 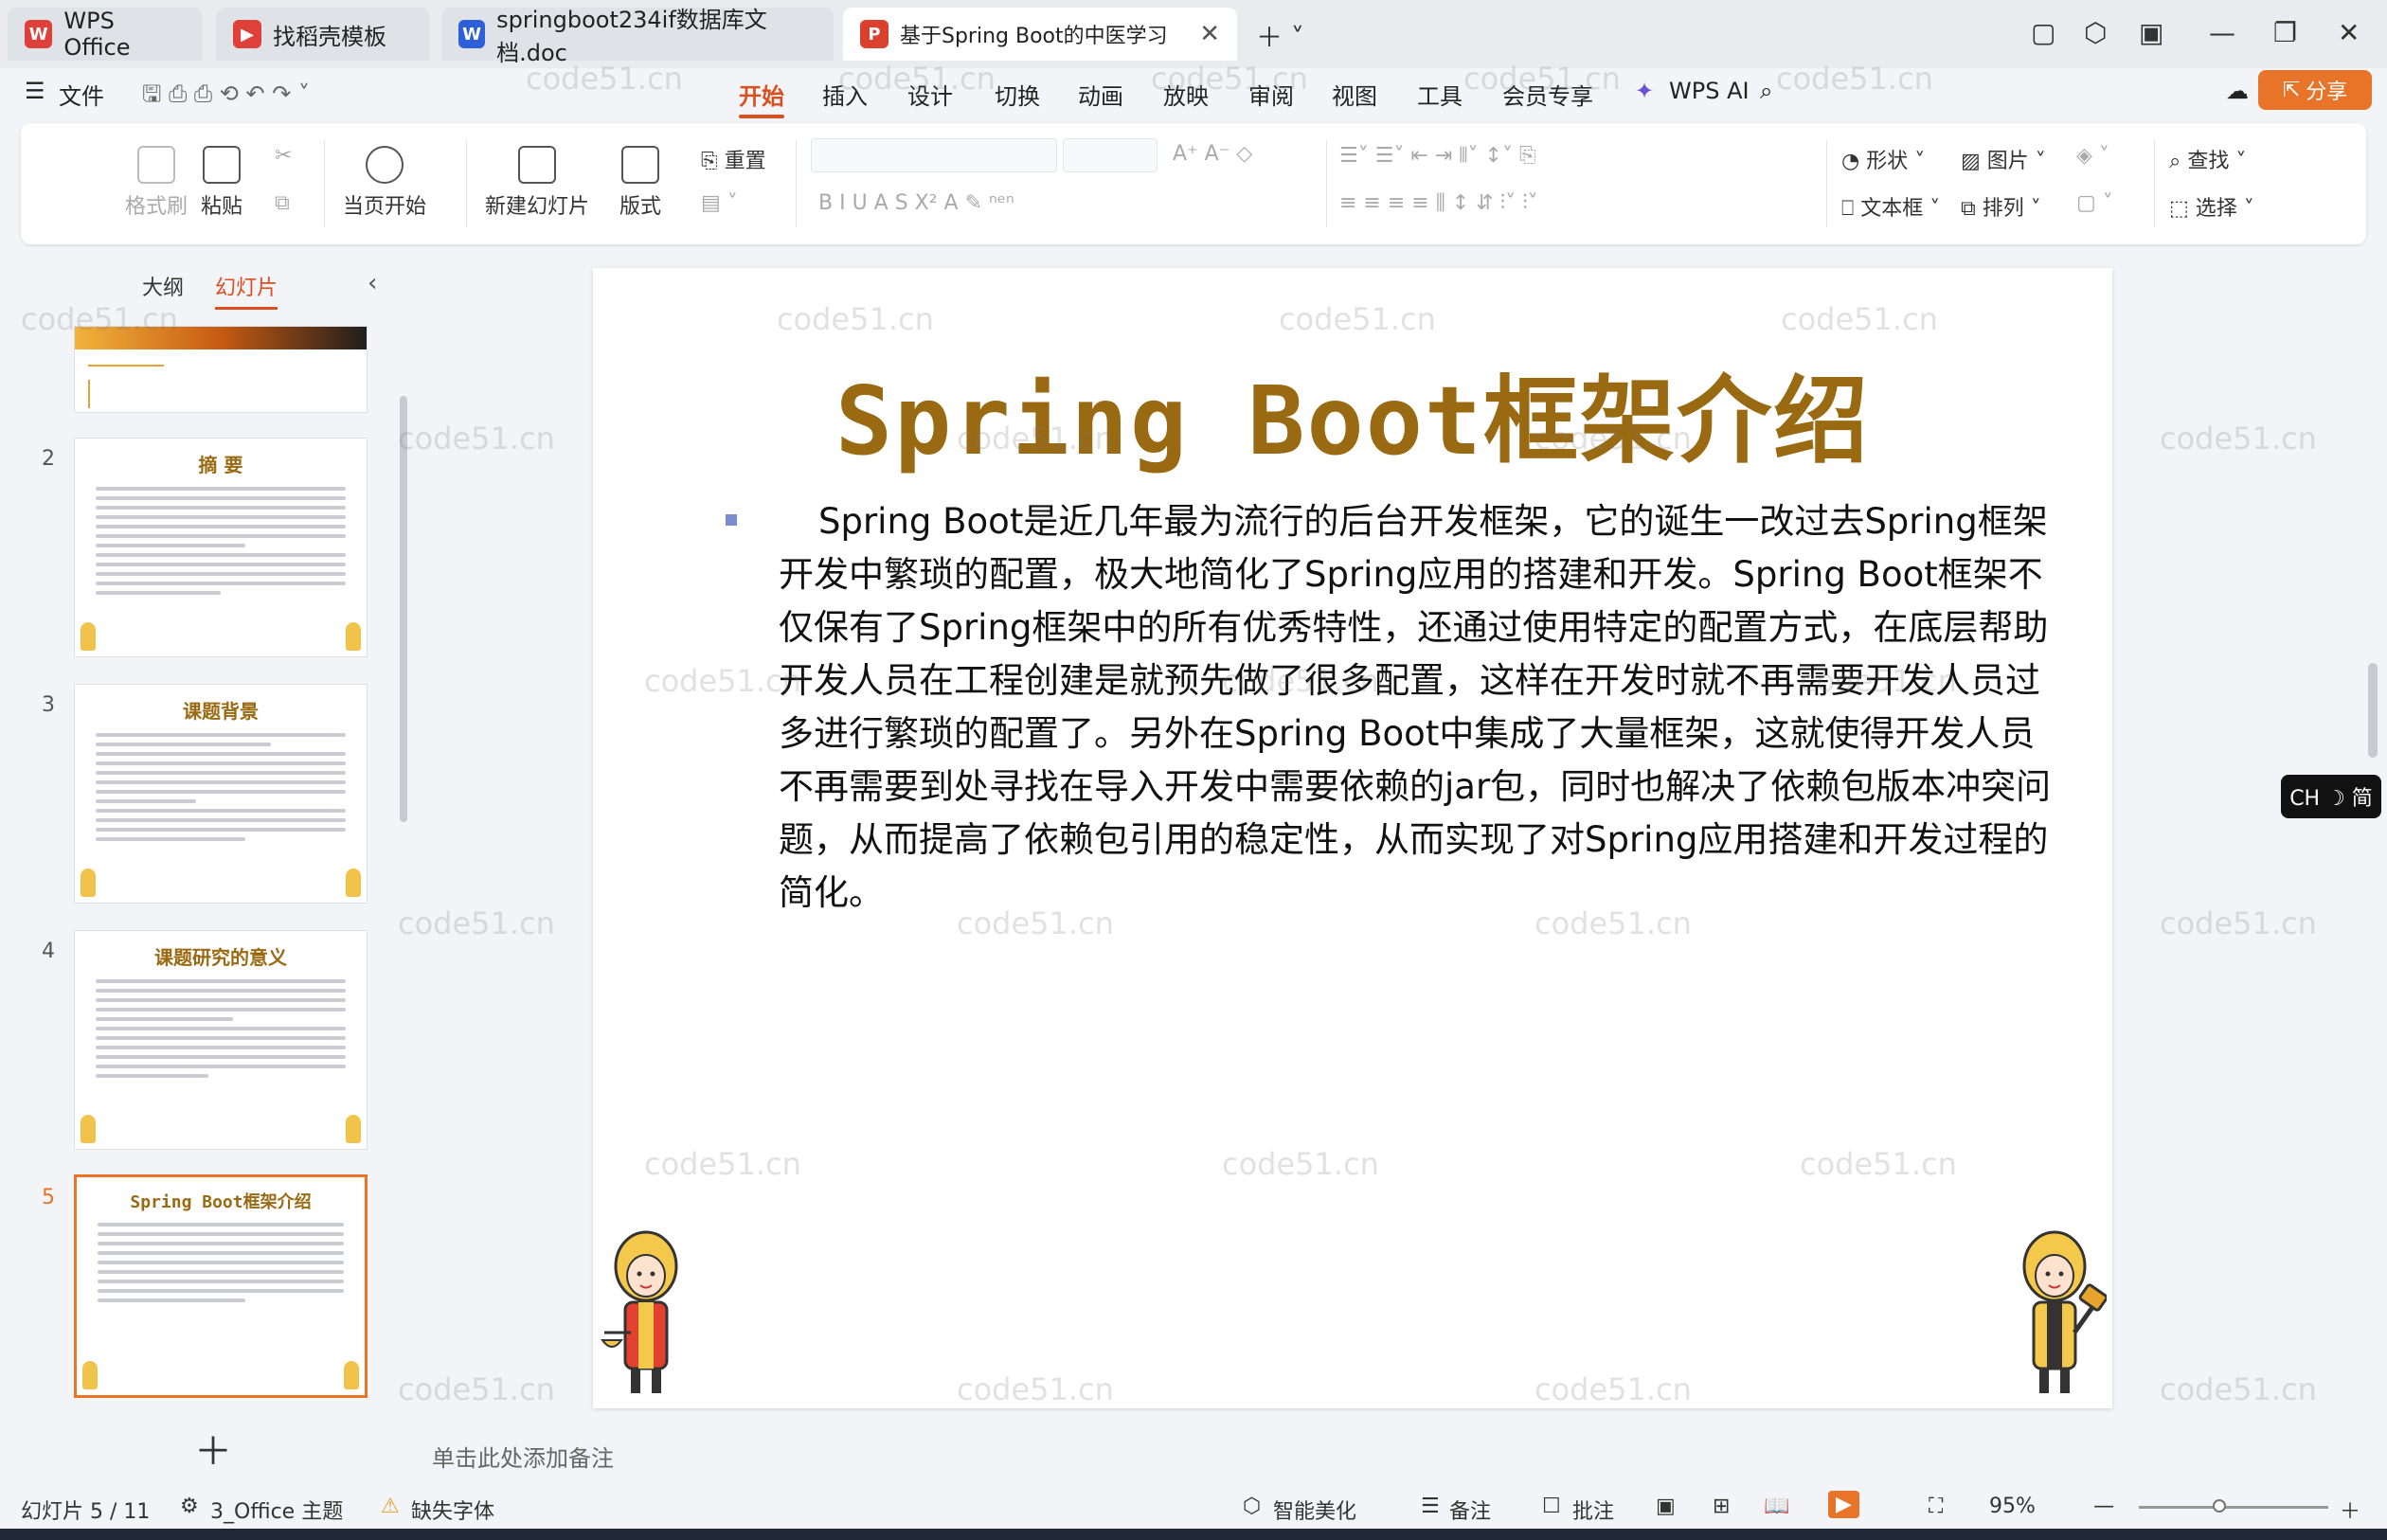 I want to click on fill-icon: ◈ ˅, so click(x=2092, y=156).